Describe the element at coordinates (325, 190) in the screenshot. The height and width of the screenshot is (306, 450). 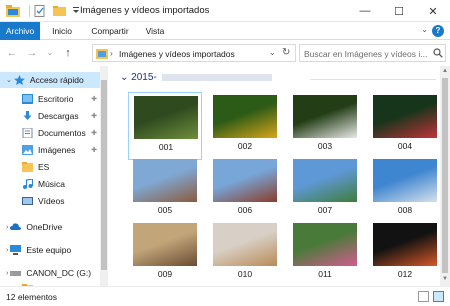
I see `thumbnail-tile: 007` at that location.